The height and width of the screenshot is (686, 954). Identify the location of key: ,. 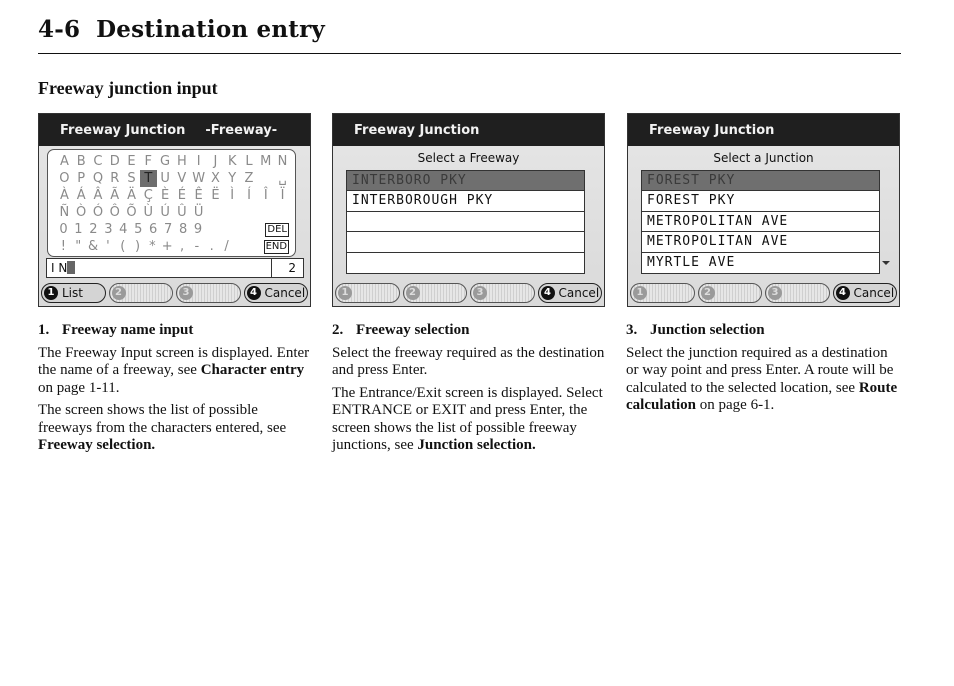
(182, 246).